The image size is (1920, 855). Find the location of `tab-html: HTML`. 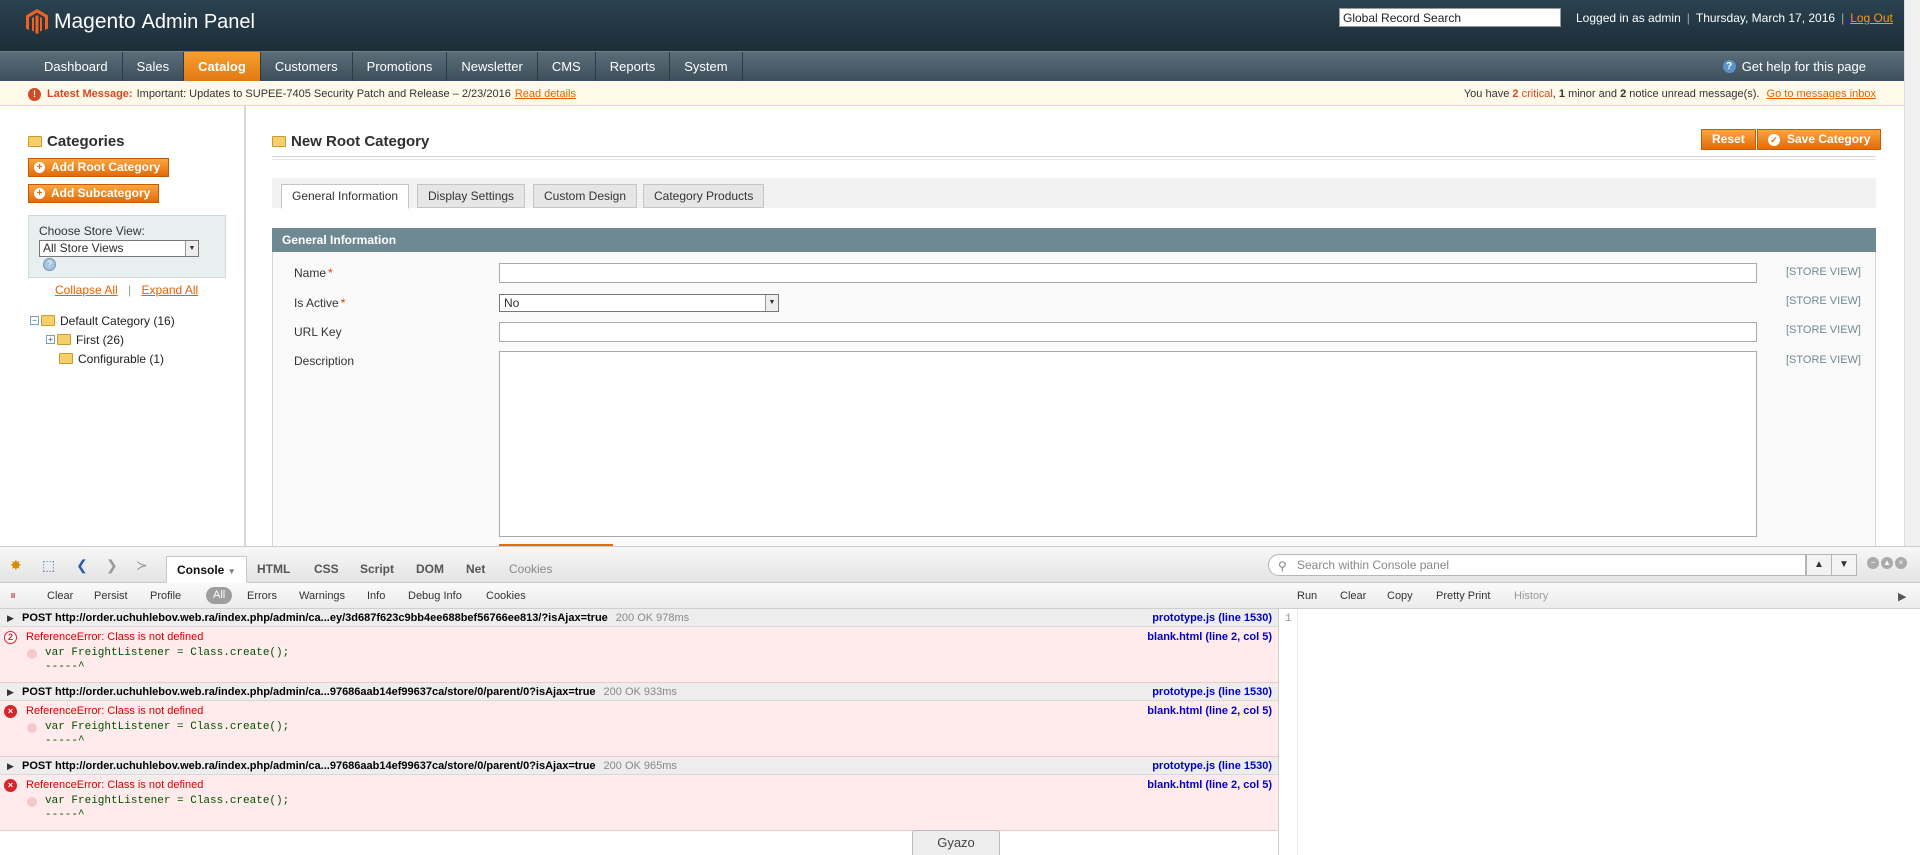

tab-html: HTML is located at coordinates (273, 569).